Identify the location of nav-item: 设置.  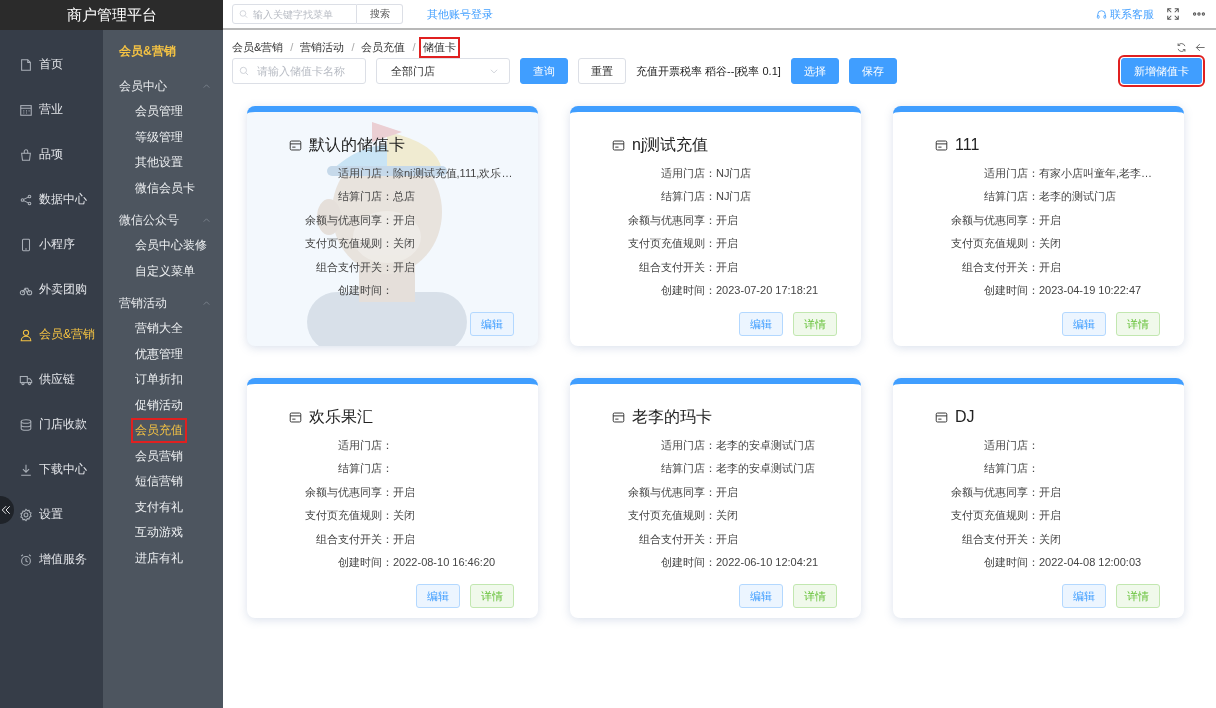
(59, 514).